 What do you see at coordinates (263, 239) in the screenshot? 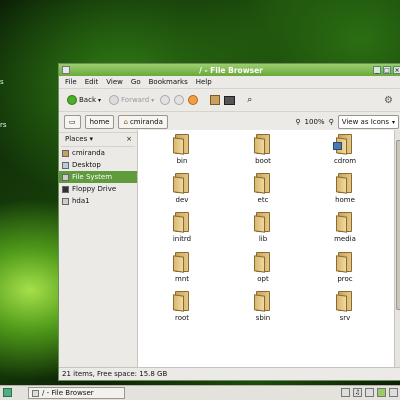
I see `folder-label: lib` at bounding box center [263, 239].